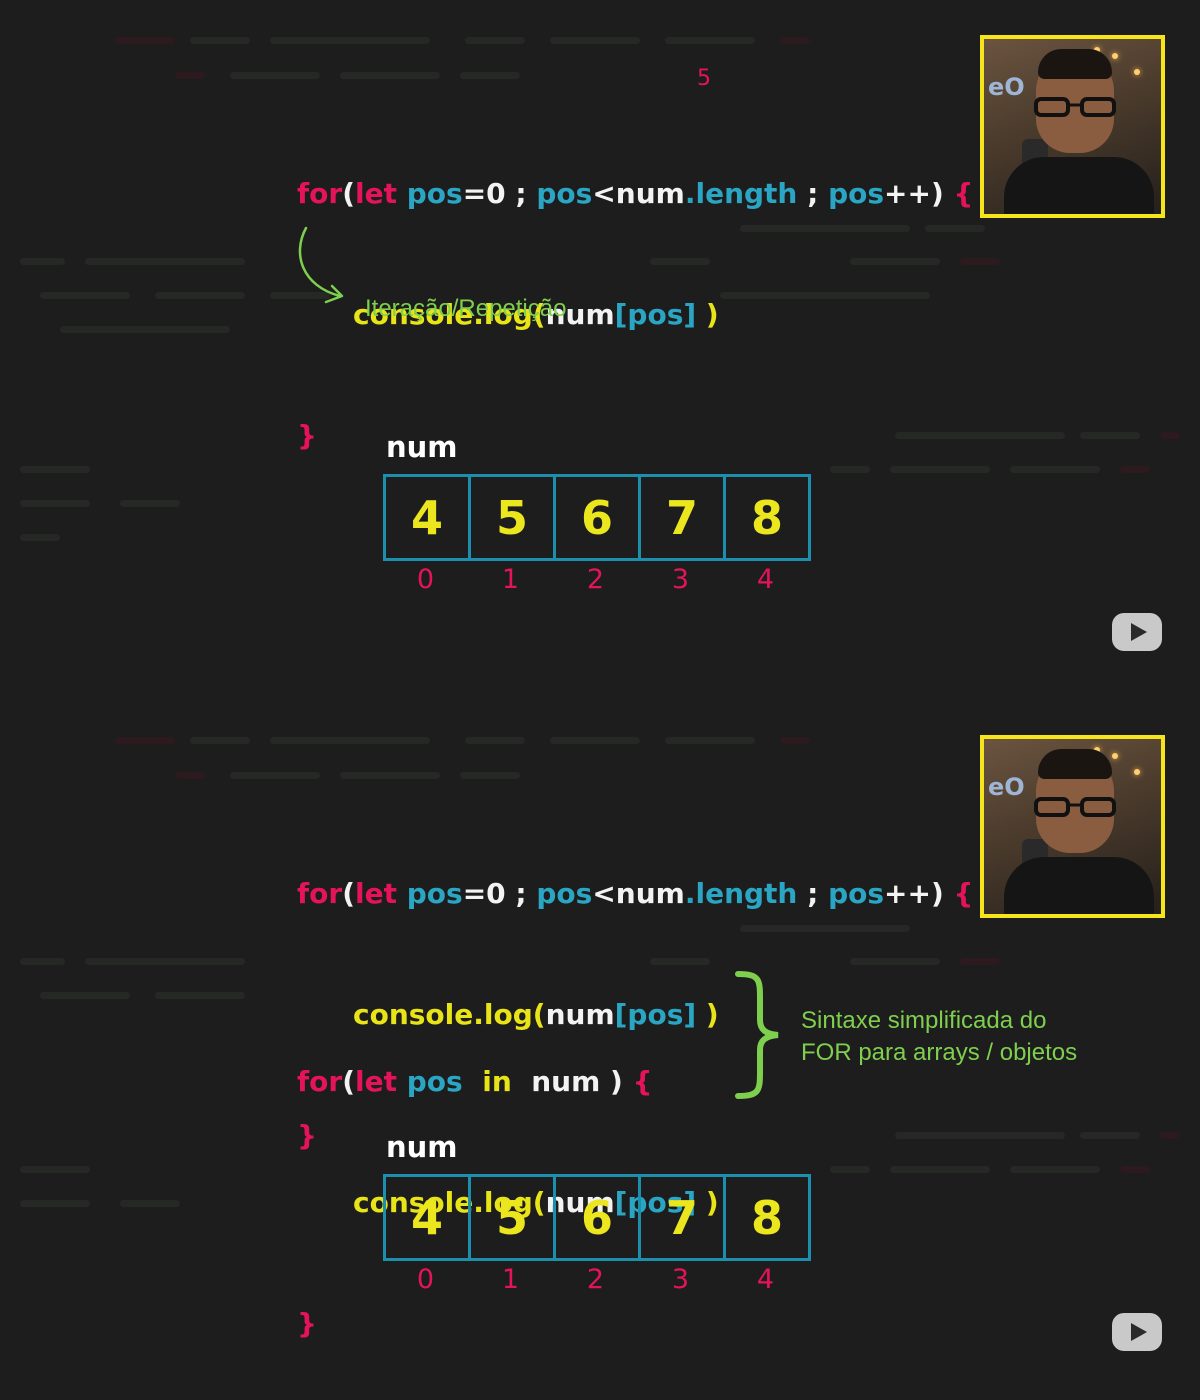 The image size is (1200, 1400). Describe the element at coordinates (704, 78) in the screenshot. I see `length-value-annotation: 5` at that location.